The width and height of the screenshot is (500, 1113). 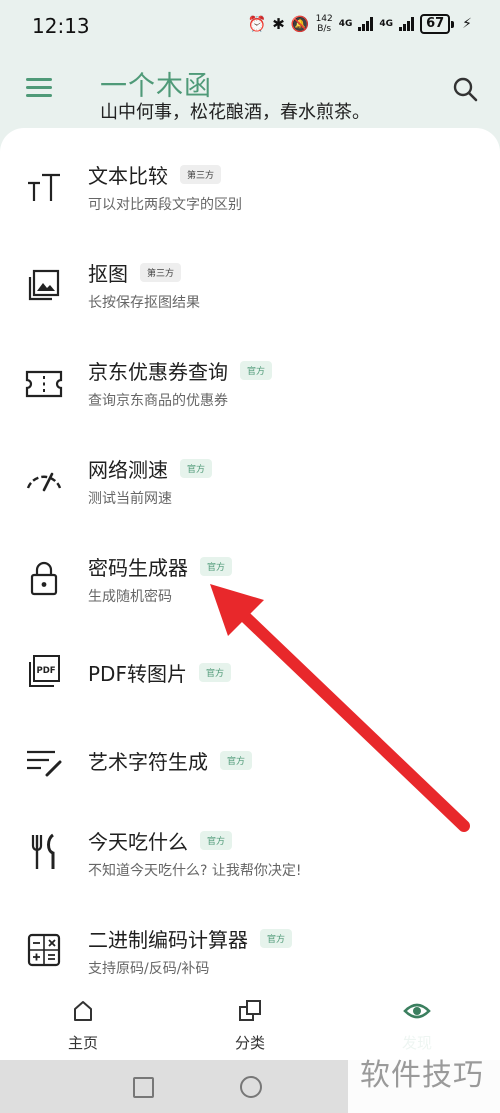 I want to click on speedometer-icon, so click(x=44, y=480).